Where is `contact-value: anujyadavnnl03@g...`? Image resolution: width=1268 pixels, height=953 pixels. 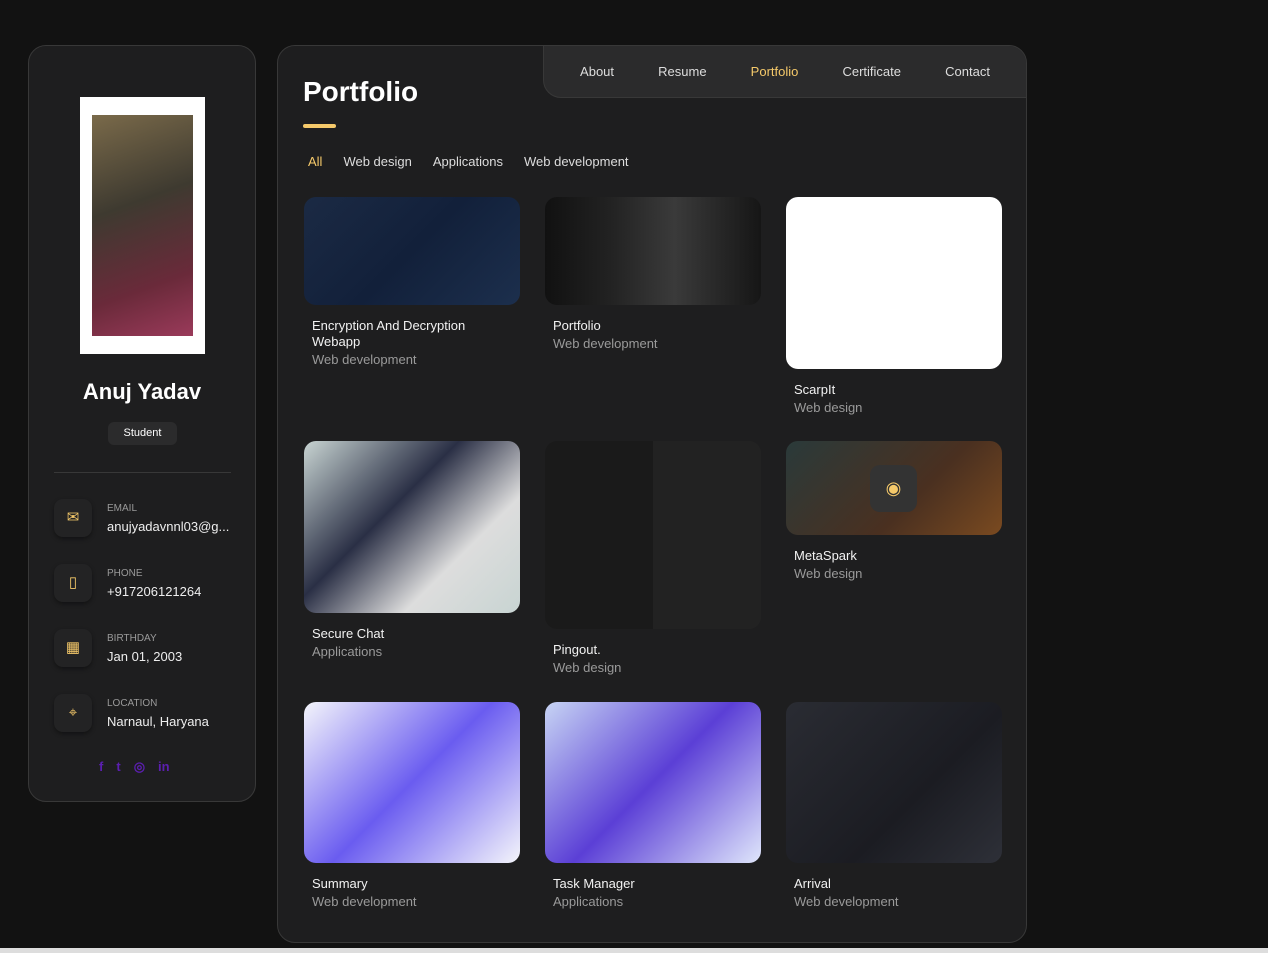 contact-value: anujyadavnnl03@g... is located at coordinates (168, 526).